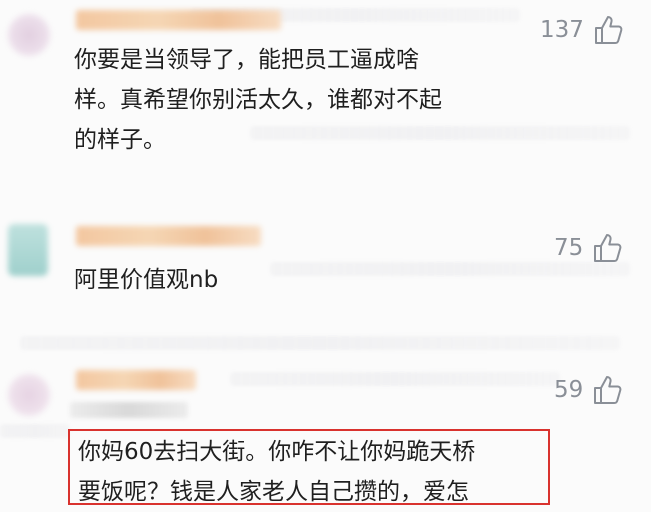  What do you see at coordinates (129, 410) in the screenshot?
I see `blurred-sub-line` at bounding box center [129, 410].